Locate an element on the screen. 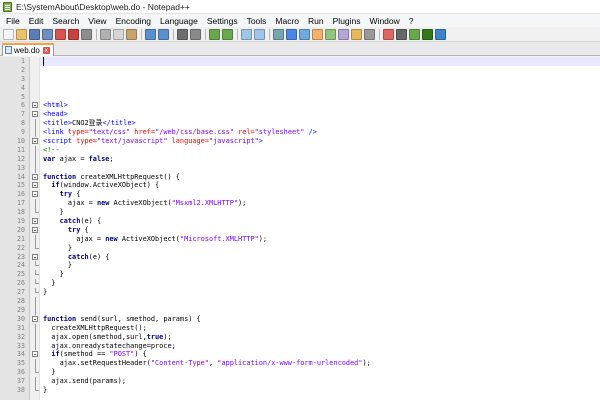 The height and width of the screenshot is (400, 600). code-line: createXMLHttpRequest(); is located at coordinates (320, 328).